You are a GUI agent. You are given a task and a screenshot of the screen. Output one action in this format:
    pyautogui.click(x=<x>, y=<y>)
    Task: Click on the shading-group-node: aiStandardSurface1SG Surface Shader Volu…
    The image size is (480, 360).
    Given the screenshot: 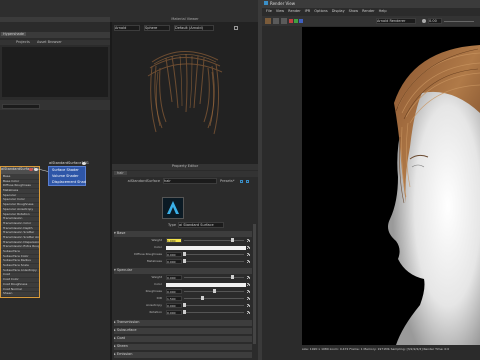 What is the action you would take?
    pyautogui.click(x=68, y=173)
    